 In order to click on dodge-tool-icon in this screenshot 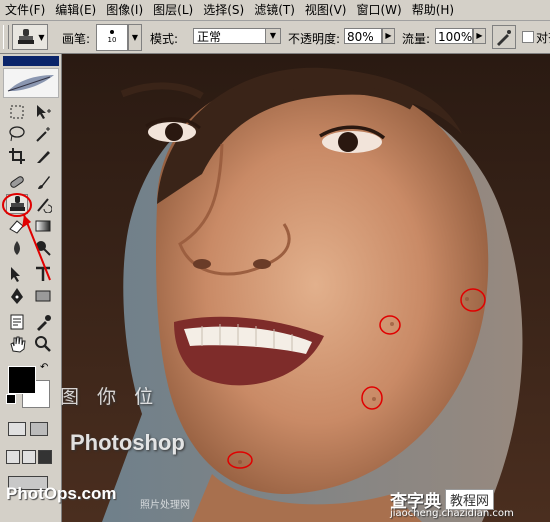, I will do `click(43, 248)`.